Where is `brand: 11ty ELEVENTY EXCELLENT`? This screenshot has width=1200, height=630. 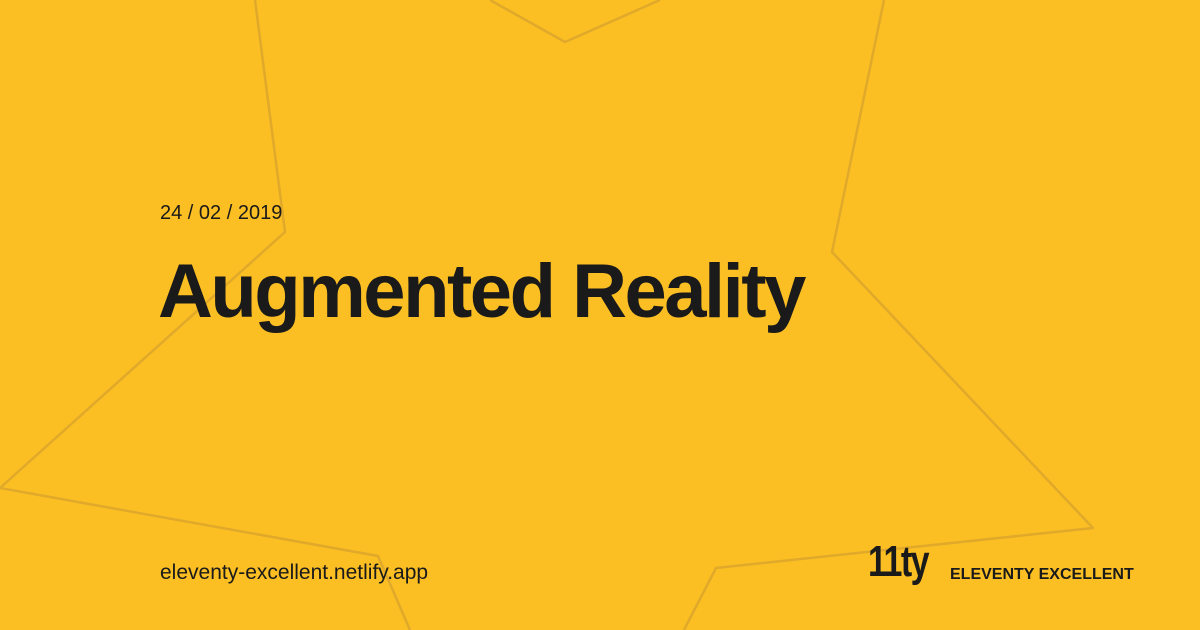
brand: 11ty ELEVENTY EXCELLENT is located at coordinates (1001, 562).